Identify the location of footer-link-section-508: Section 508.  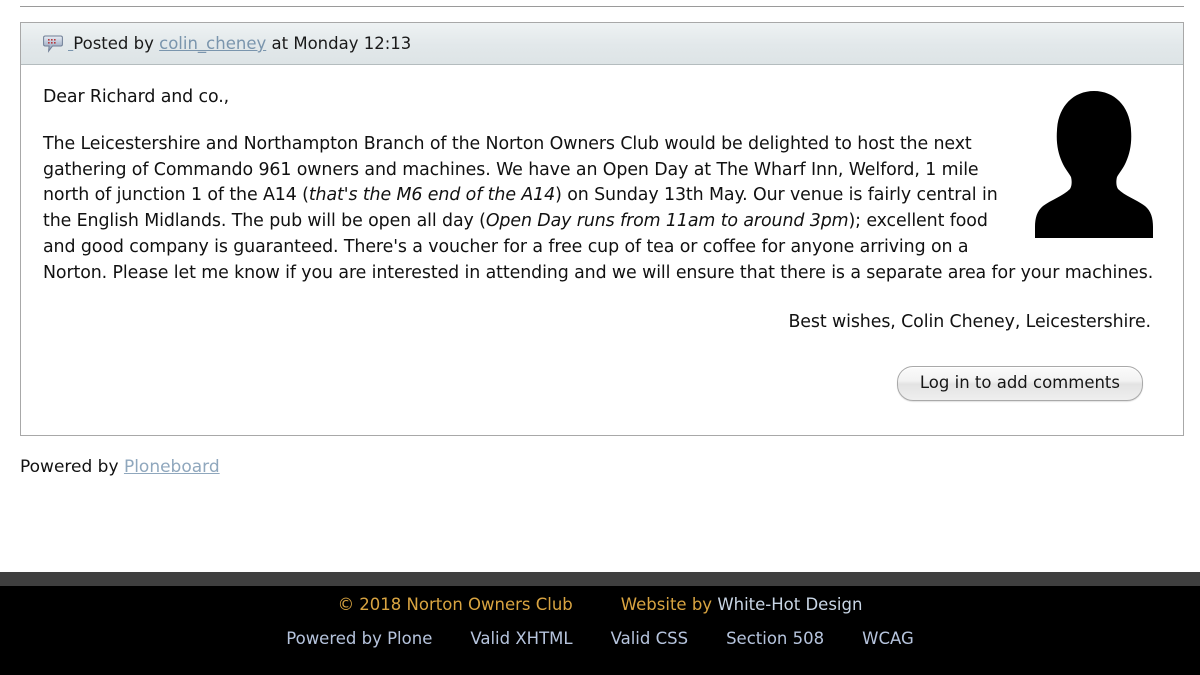
(775, 638).